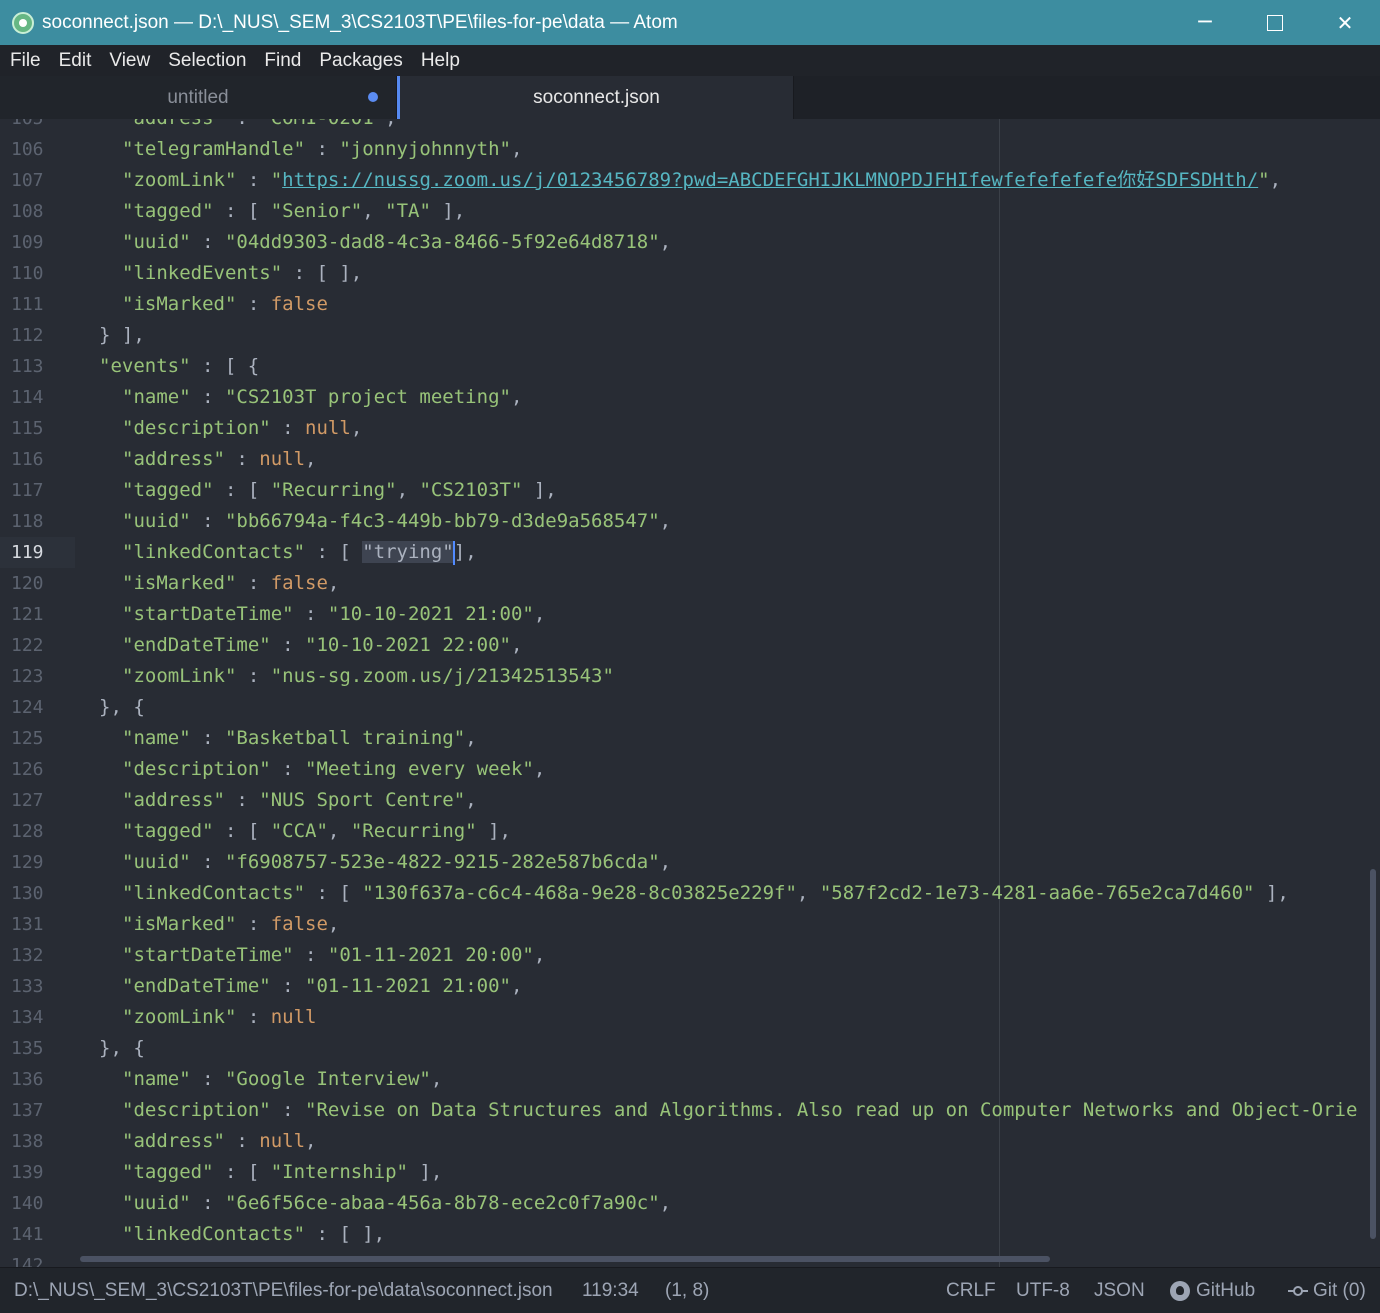 The height and width of the screenshot is (1313, 1380). What do you see at coordinates (690, 831) in the screenshot?
I see `code-line: 128 "tagged" : [ "CCA", "Recurring" ],` at bounding box center [690, 831].